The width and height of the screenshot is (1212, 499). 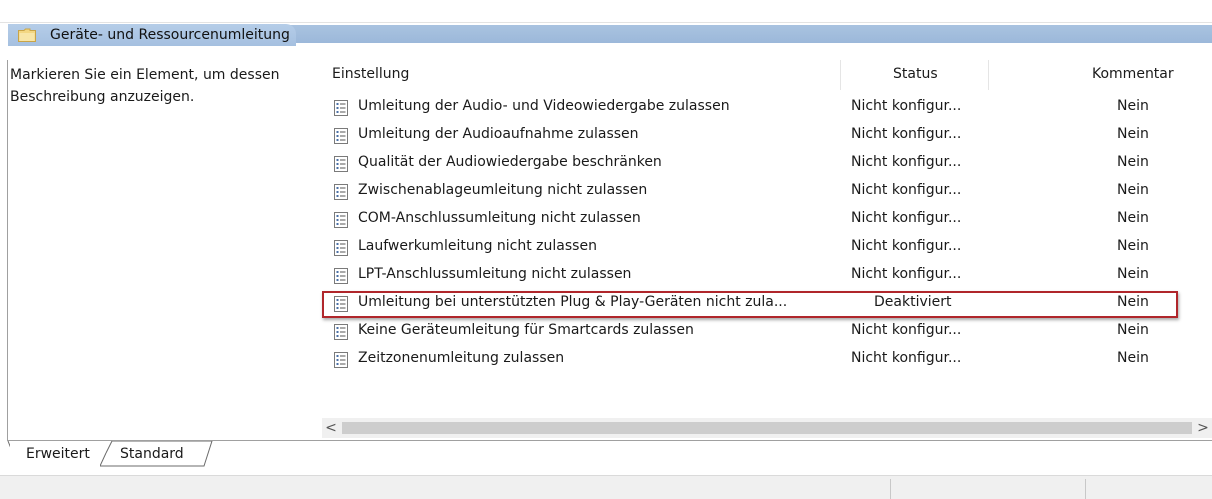 I want to click on tab-extended: Erweitert, so click(x=55, y=454).